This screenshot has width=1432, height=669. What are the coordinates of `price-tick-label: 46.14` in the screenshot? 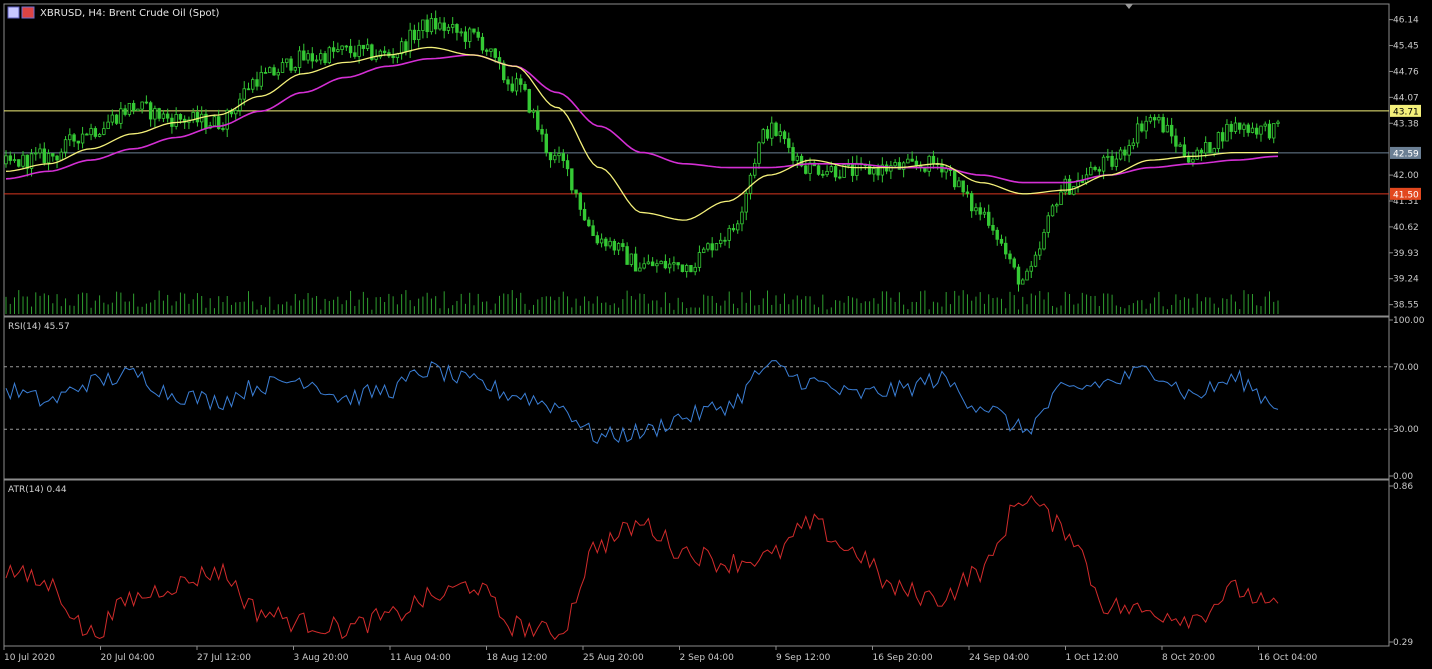 It's located at (1406, 21).